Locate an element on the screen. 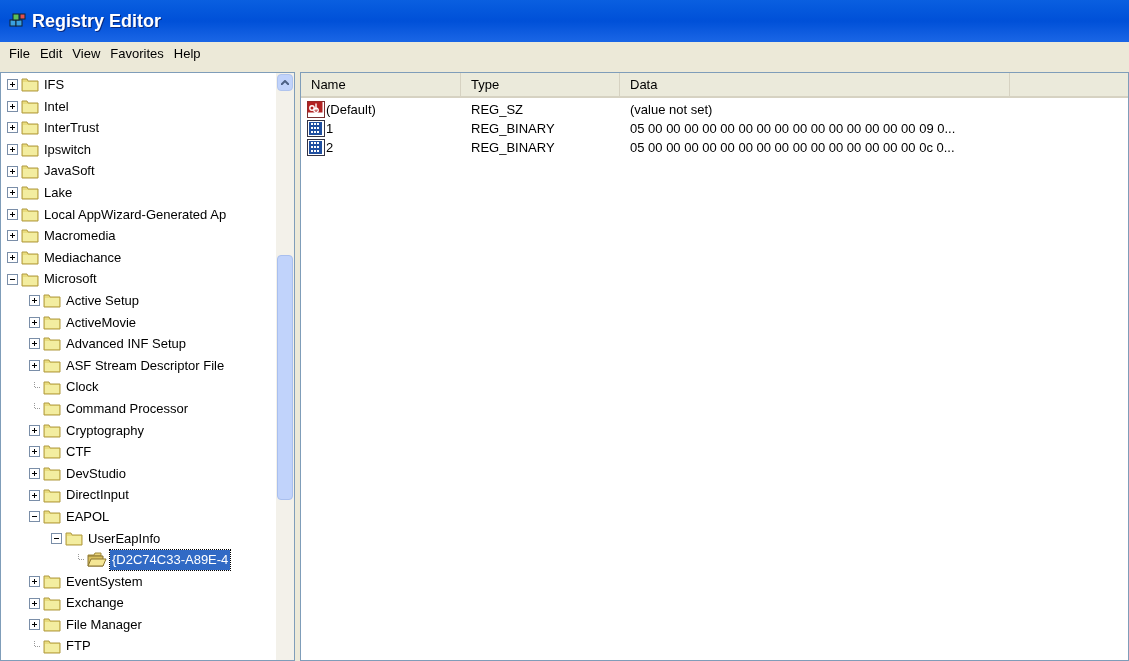 This screenshot has width=1129, height=661. tree-item: Intel is located at coordinates (56, 106).